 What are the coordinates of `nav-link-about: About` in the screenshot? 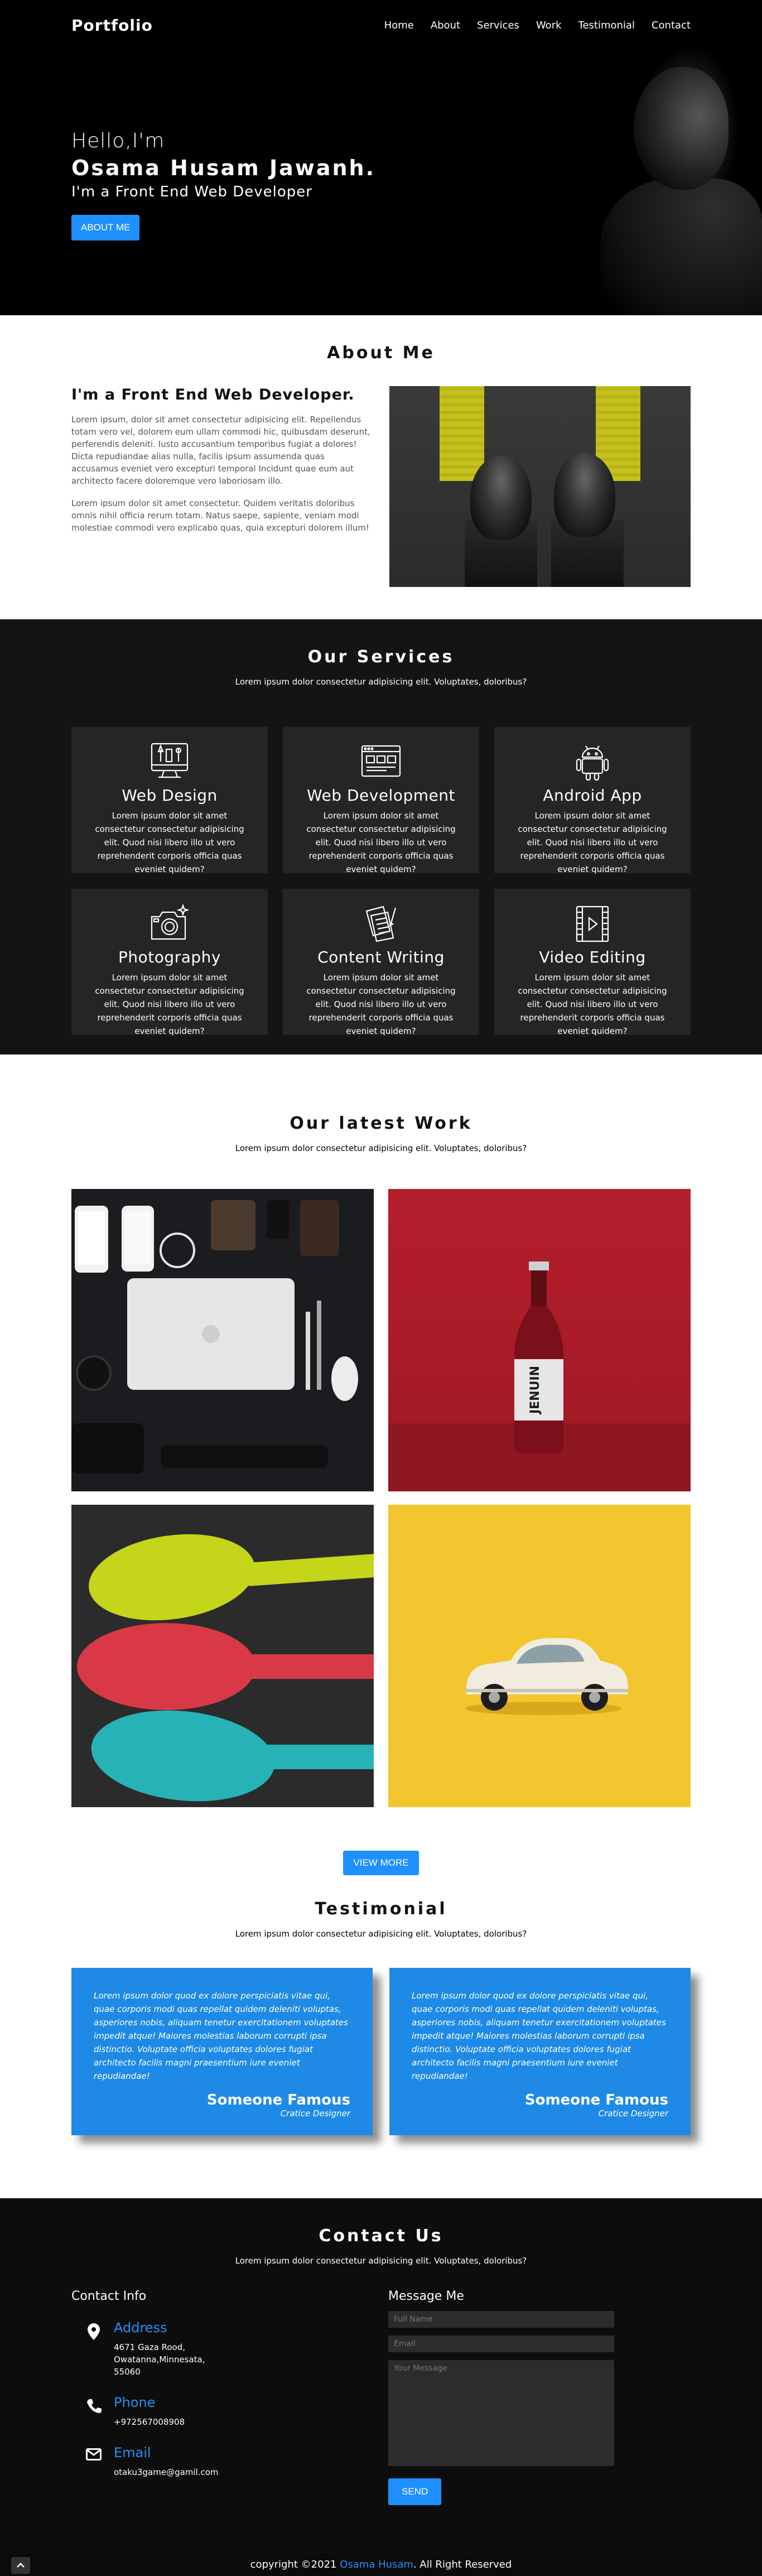 It's located at (446, 26).